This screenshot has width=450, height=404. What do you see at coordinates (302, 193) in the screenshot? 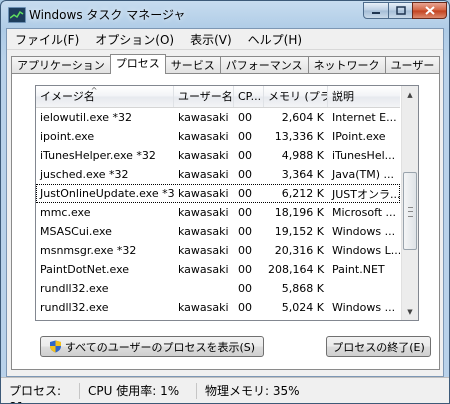
I see `cell-memory: 6,212 K` at bounding box center [302, 193].